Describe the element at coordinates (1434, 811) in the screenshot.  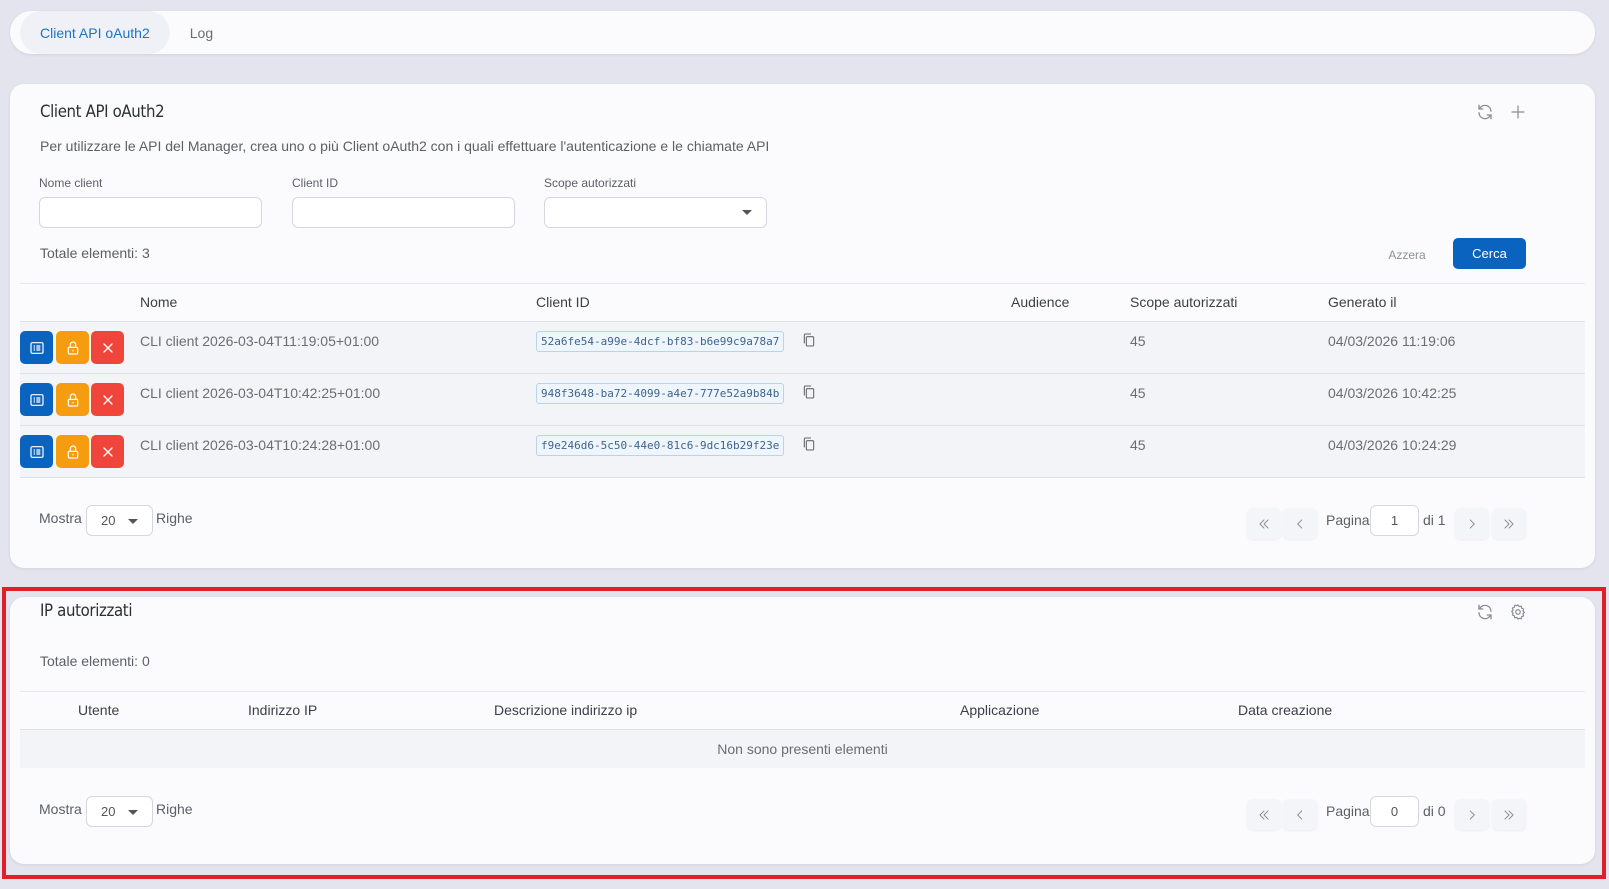
I see `page-total-label: di 0` at that location.